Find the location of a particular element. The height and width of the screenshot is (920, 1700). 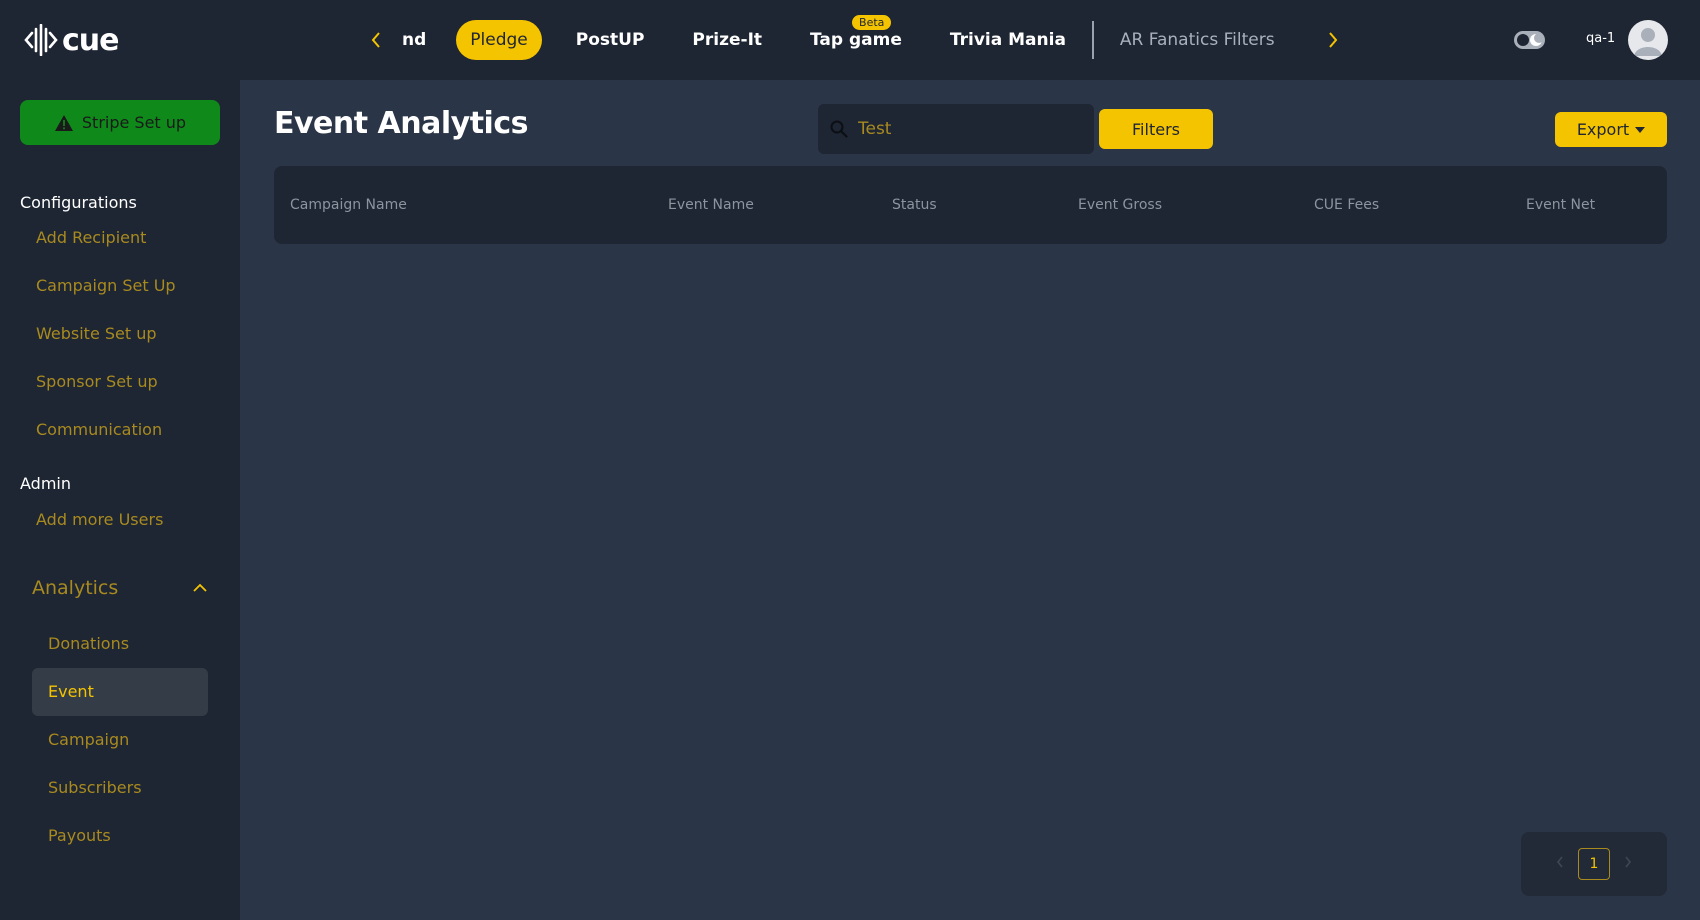

chevron-up-icon is located at coordinates (200, 587).